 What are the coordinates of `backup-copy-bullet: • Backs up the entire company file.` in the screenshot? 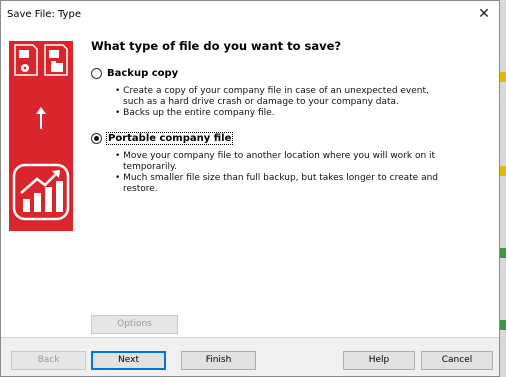 It's located at (195, 113).